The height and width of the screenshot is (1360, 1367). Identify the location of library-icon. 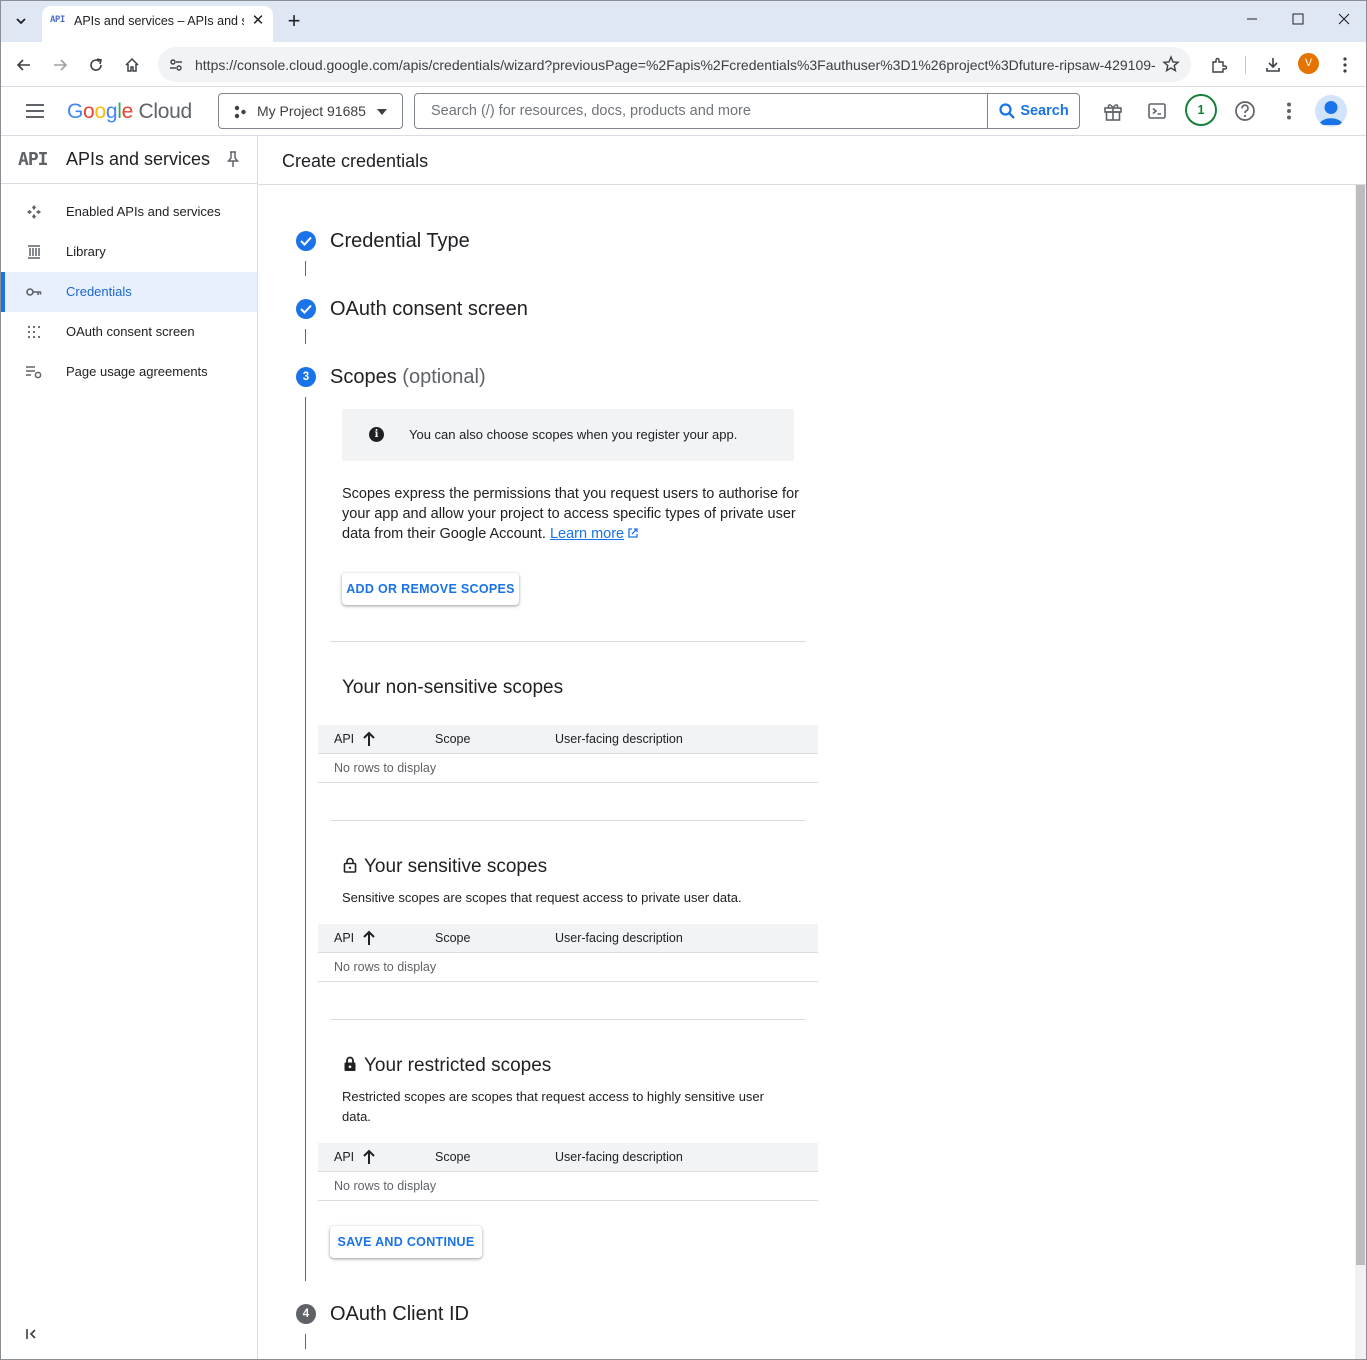
(34, 252).